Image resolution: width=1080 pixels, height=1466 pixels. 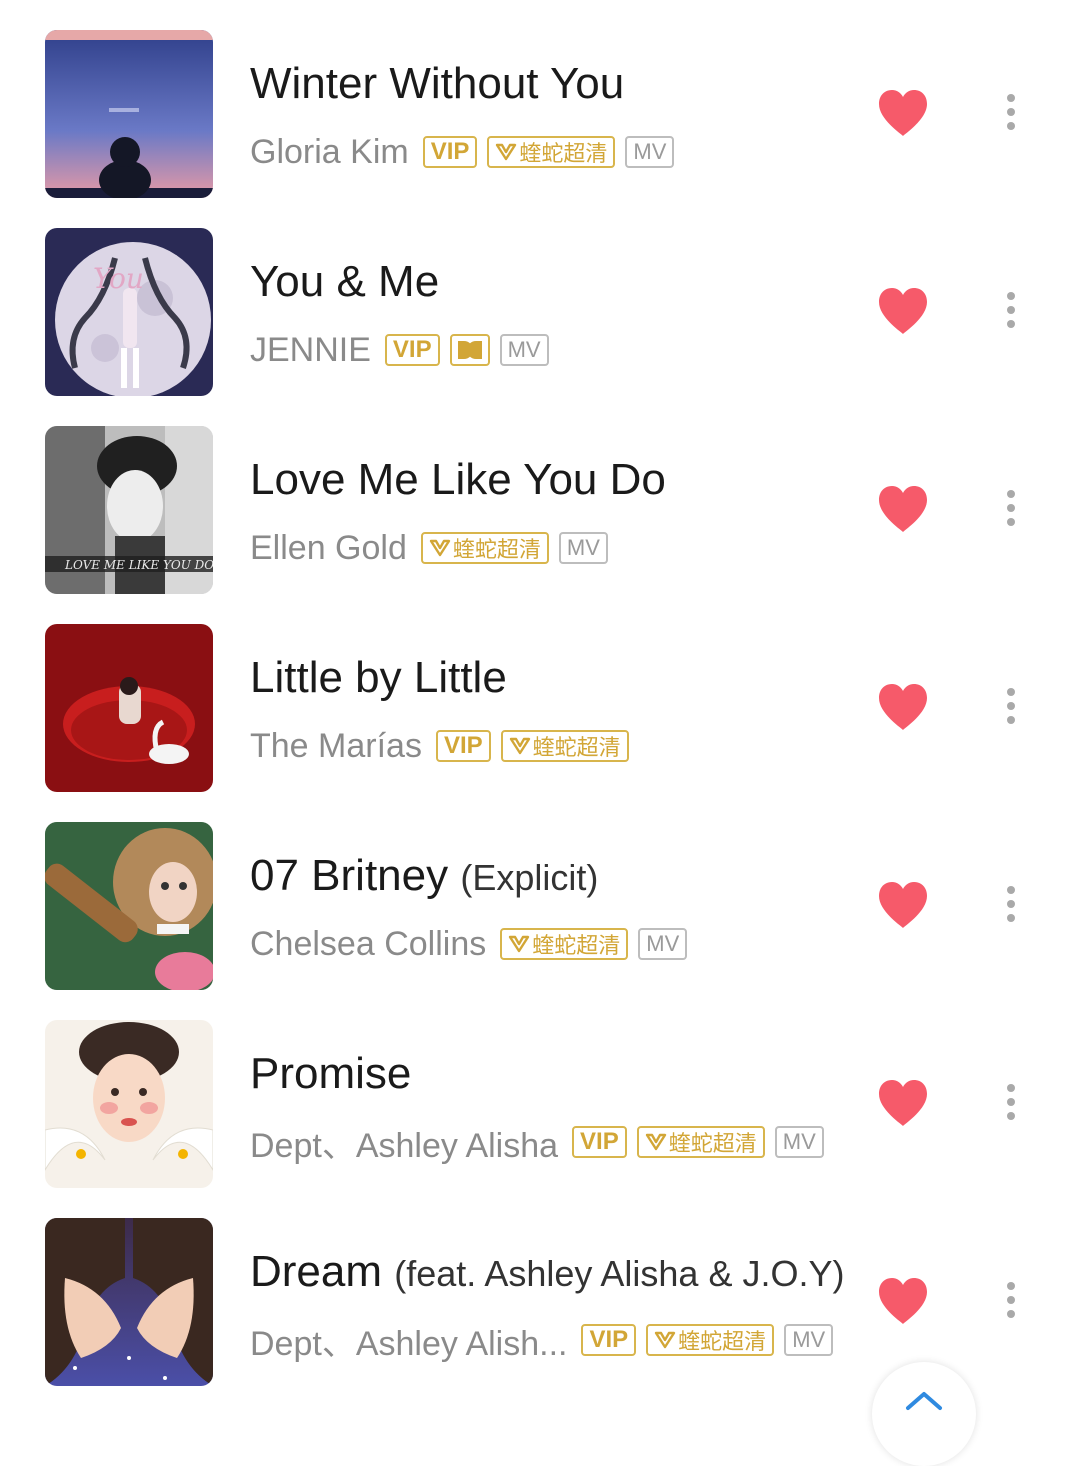 I want to click on song-meta: Ellen Gold 蝰蛇超清 MV, so click(x=434, y=548).